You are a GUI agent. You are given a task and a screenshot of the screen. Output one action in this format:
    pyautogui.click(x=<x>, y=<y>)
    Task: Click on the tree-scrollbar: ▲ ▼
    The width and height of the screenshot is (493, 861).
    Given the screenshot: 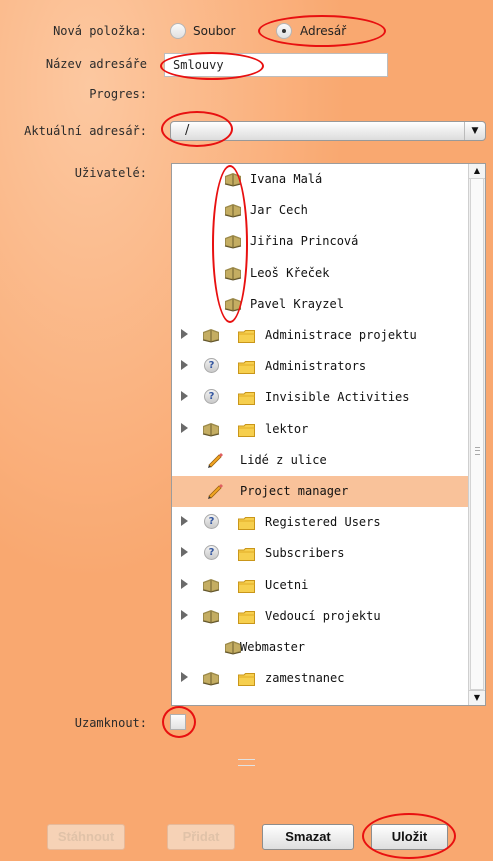 What is the action you would take?
    pyautogui.click(x=476, y=434)
    